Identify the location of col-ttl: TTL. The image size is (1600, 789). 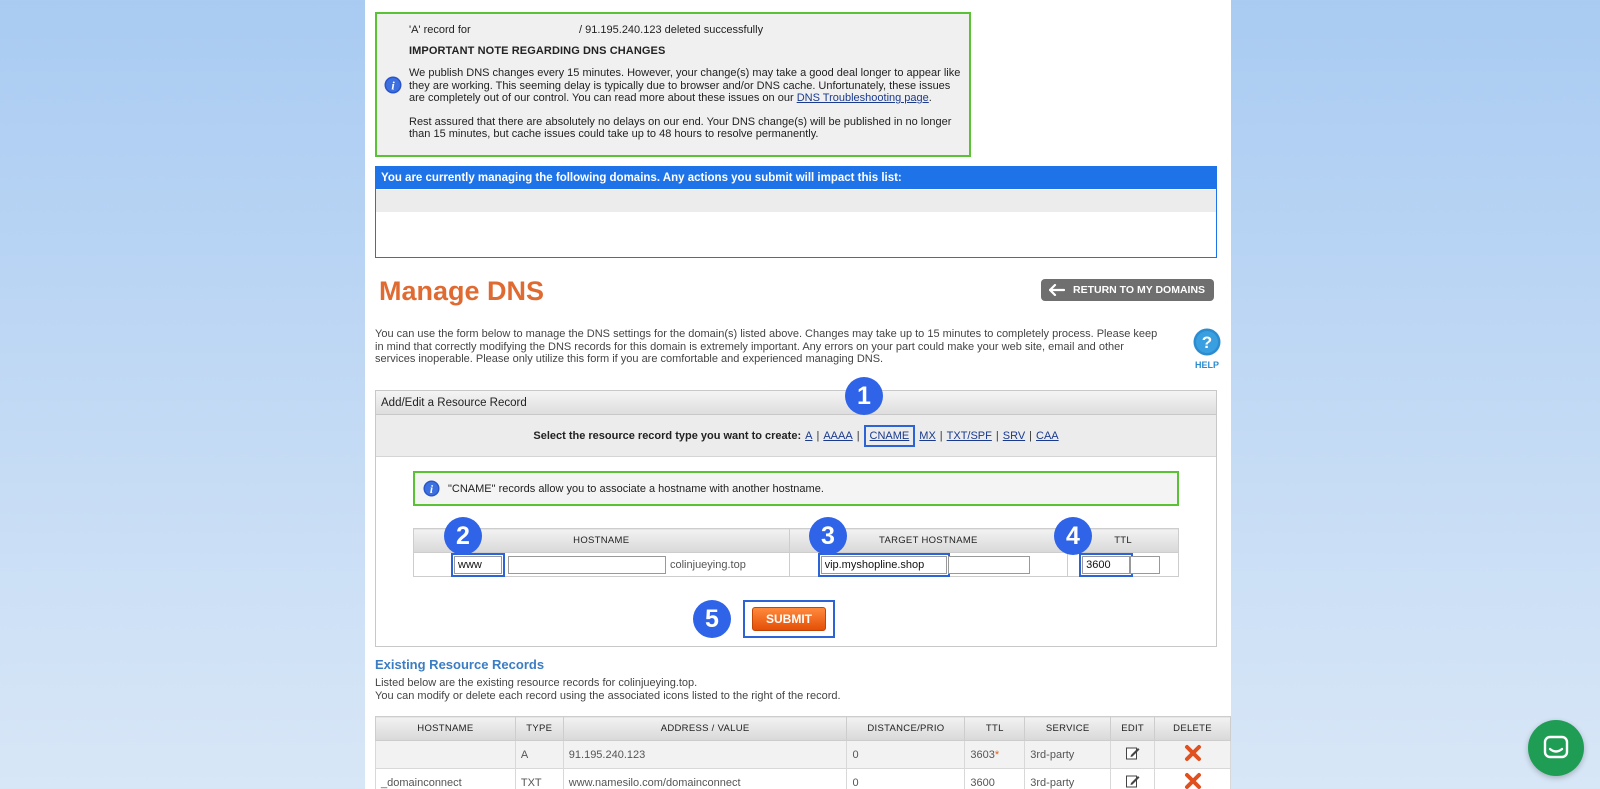
(995, 728).